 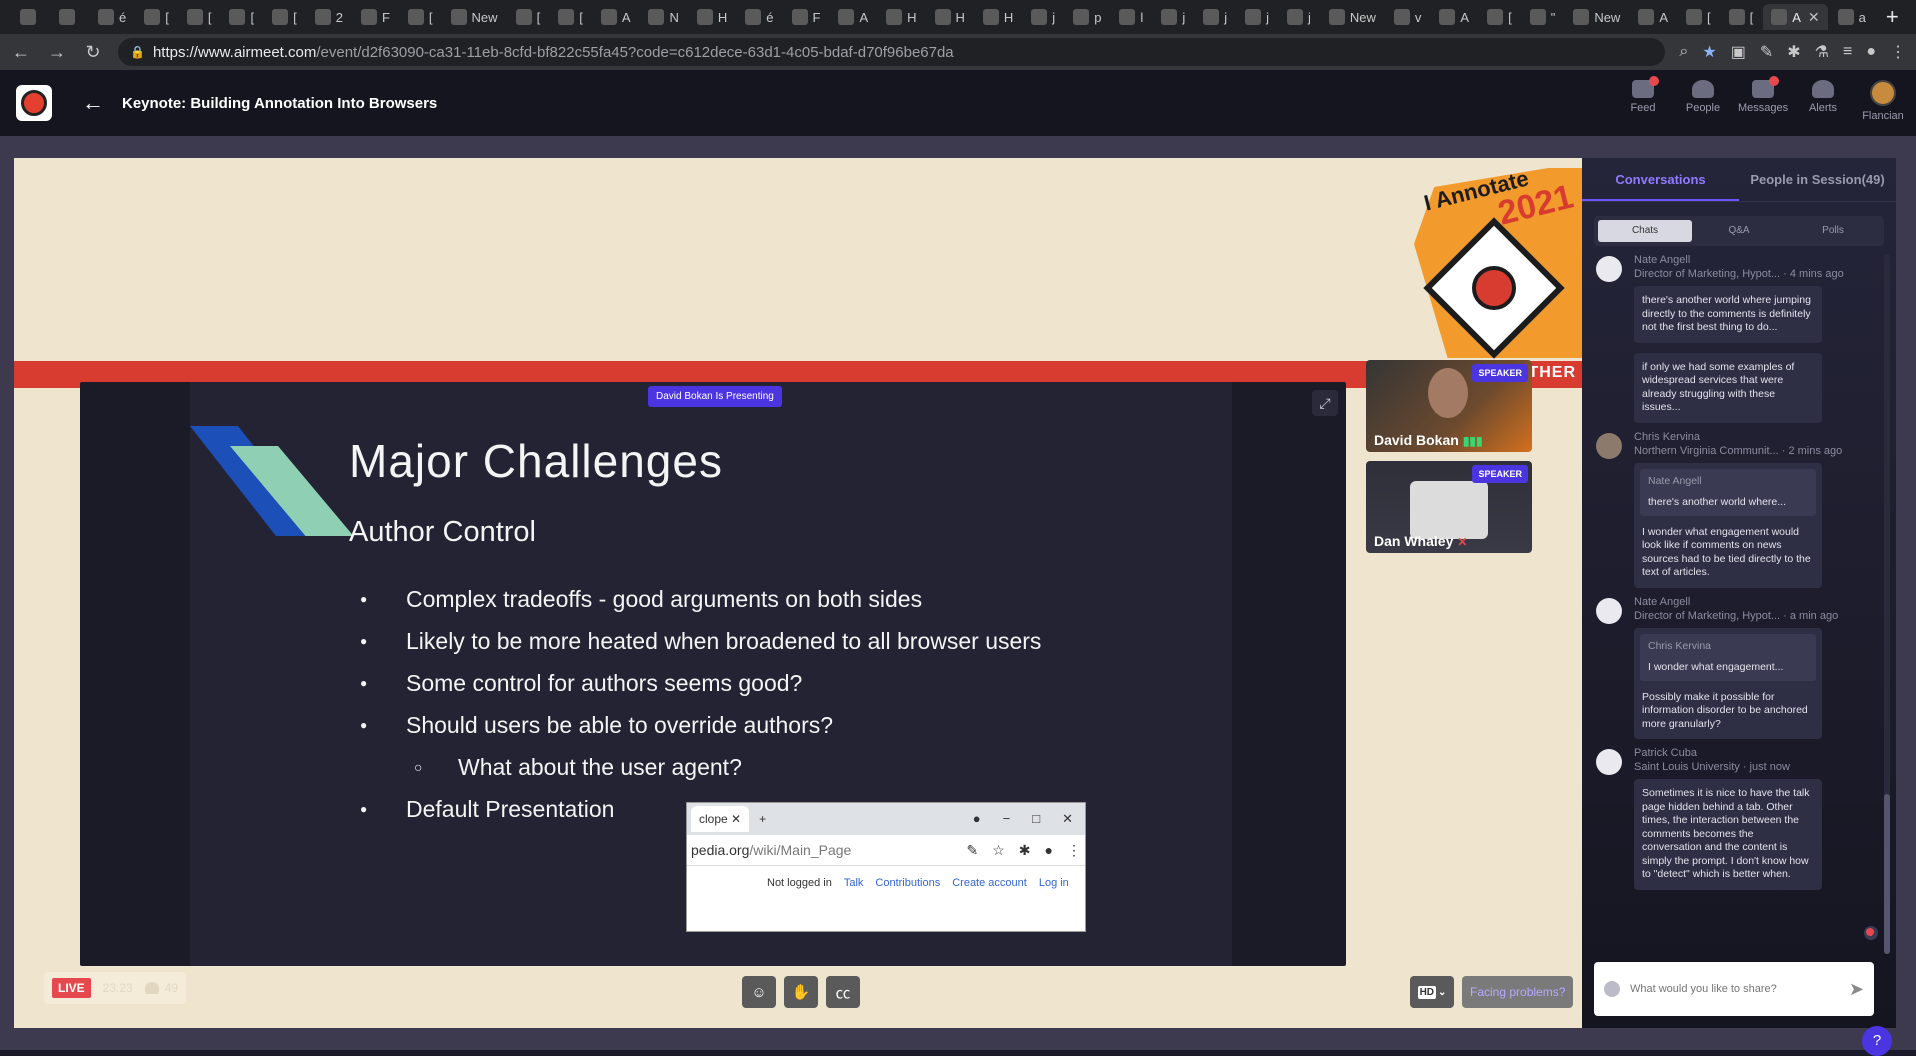 I want to click on avatar, so click(x=1609, y=445).